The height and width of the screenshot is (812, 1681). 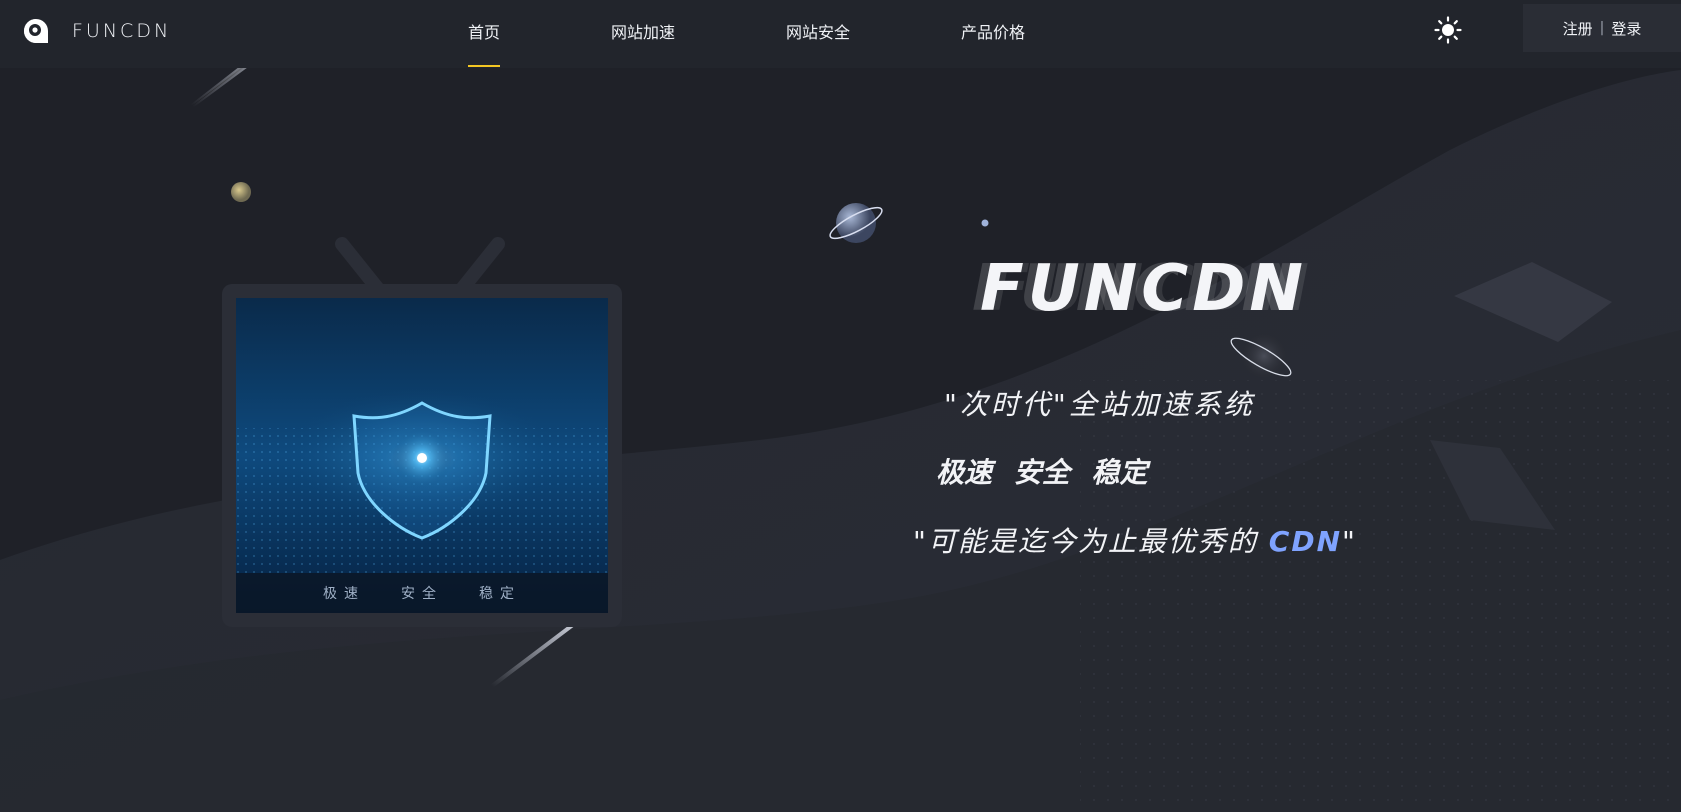 I want to click on nav-item-site-acceleration: 网站加速, so click(x=643, y=31).